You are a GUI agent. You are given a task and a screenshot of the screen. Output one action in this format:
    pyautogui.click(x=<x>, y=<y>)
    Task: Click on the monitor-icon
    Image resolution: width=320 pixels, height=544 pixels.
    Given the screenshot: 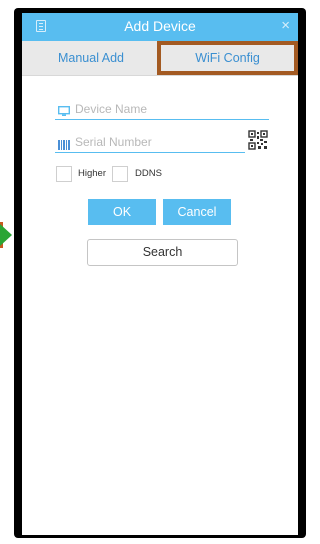 What is the action you would take?
    pyautogui.click(x=64, y=113)
    